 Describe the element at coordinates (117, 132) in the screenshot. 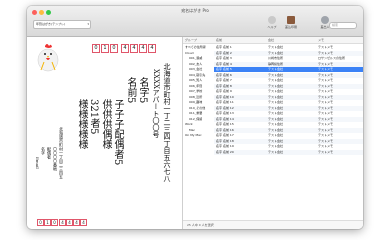

I see `recipient-line: 子子子配偶者5` at that location.